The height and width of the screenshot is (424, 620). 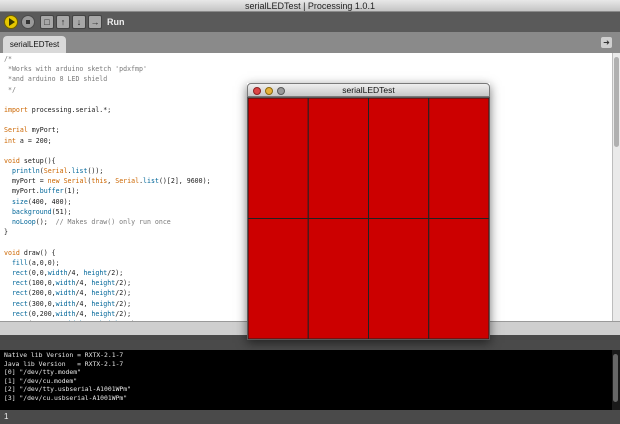 What do you see at coordinates (107, 191) in the screenshot?
I see `code-line: myPort.buffer(1);` at bounding box center [107, 191].